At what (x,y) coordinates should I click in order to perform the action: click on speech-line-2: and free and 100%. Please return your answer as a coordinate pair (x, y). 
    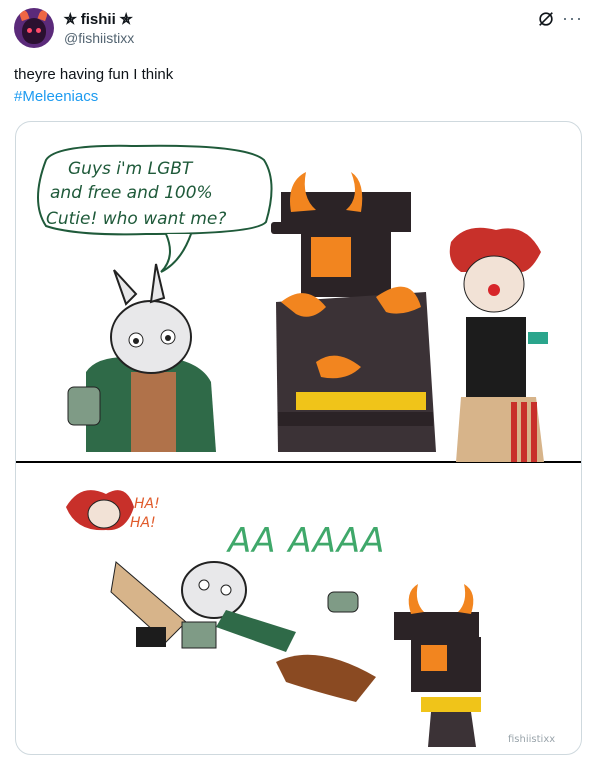
    Looking at the image, I should click on (131, 193).